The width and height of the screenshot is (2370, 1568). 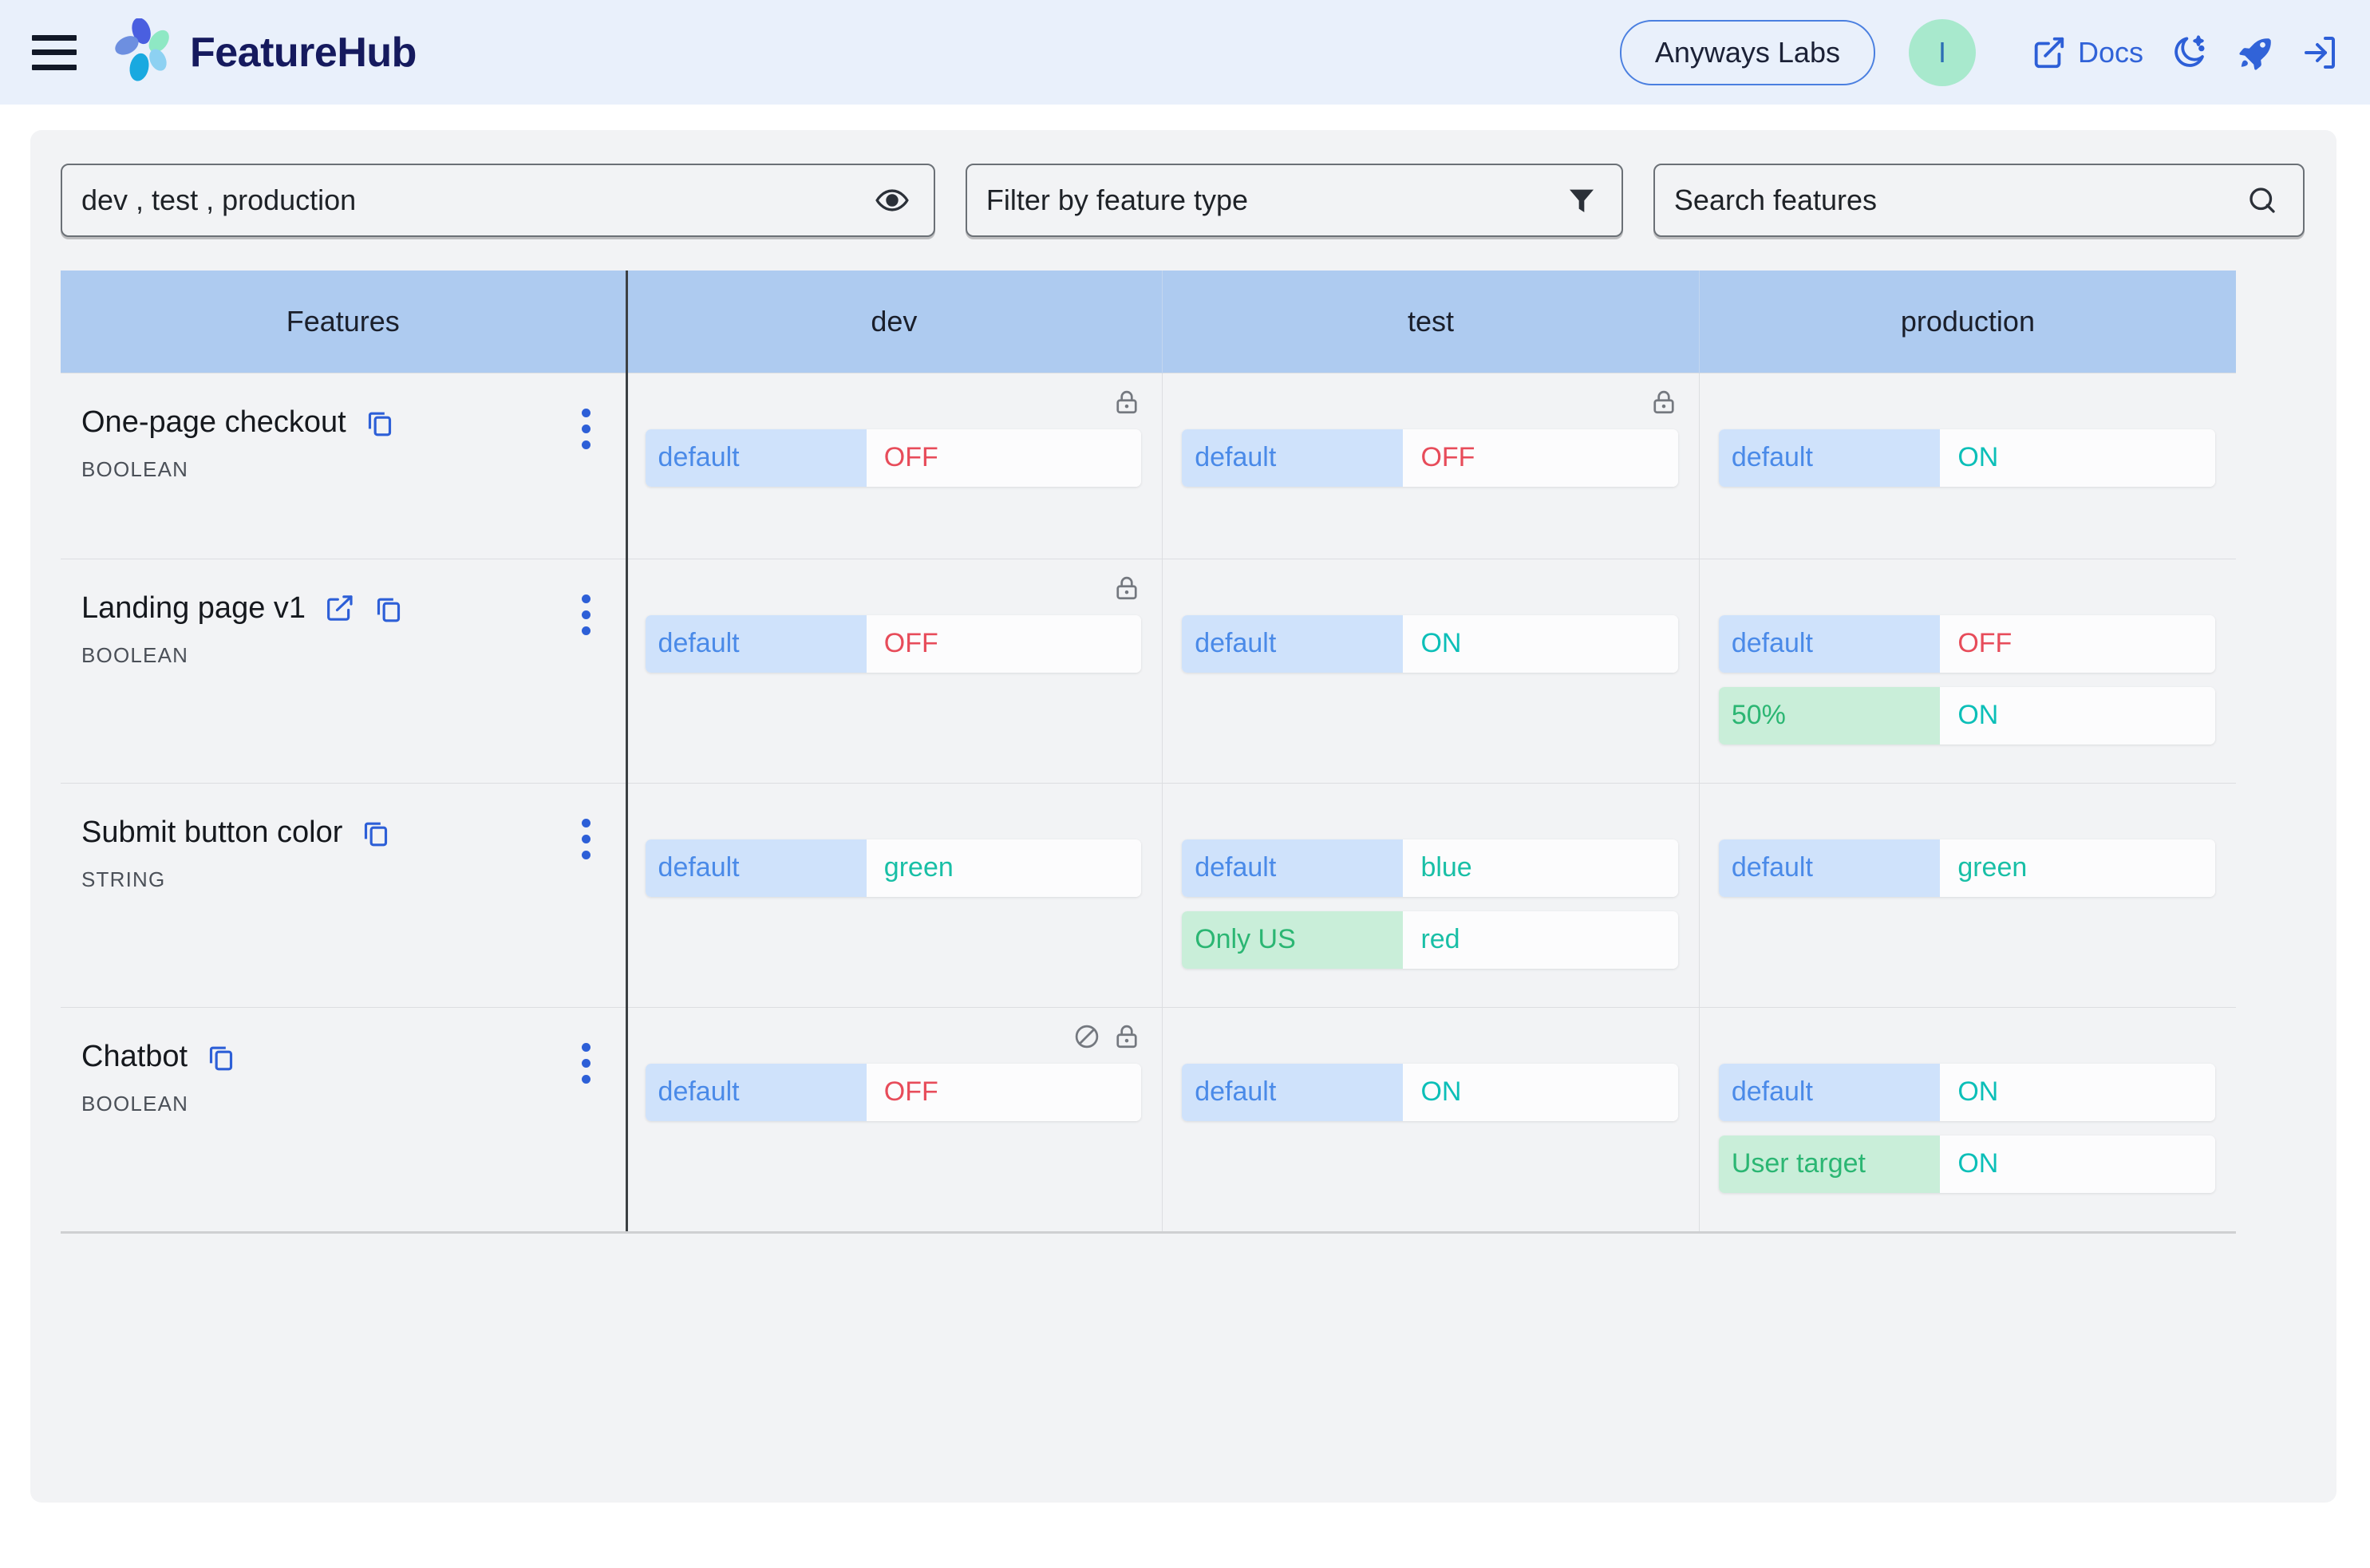 I want to click on strategy-name: User target, so click(x=1830, y=1164).